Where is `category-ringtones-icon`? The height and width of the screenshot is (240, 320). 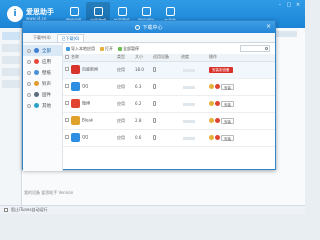 category-ringtones-icon is located at coordinates (36, 83).